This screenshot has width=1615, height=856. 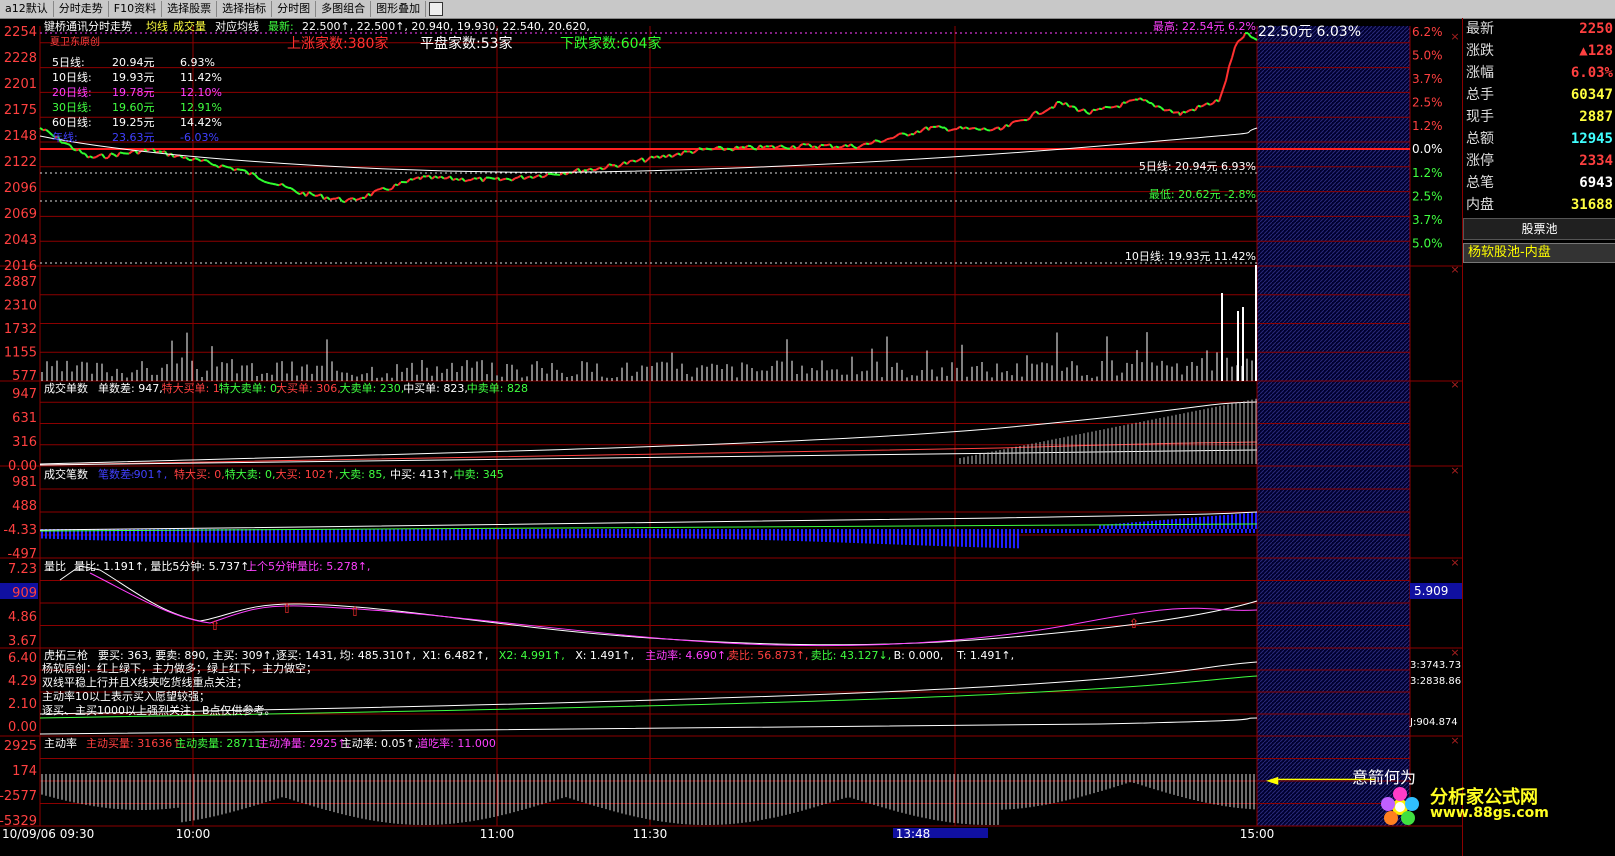 I want to click on trades-tick: 981, so click(x=24, y=482).